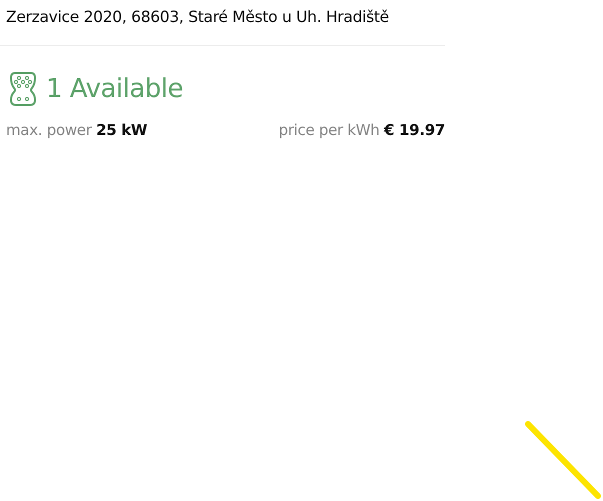 Image resolution: width=603 pixels, height=501 pixels. I want to click on address-text: Zerzavice 2020, 68603, Staré Město u Uh. Hradiště, so click(197, 17).